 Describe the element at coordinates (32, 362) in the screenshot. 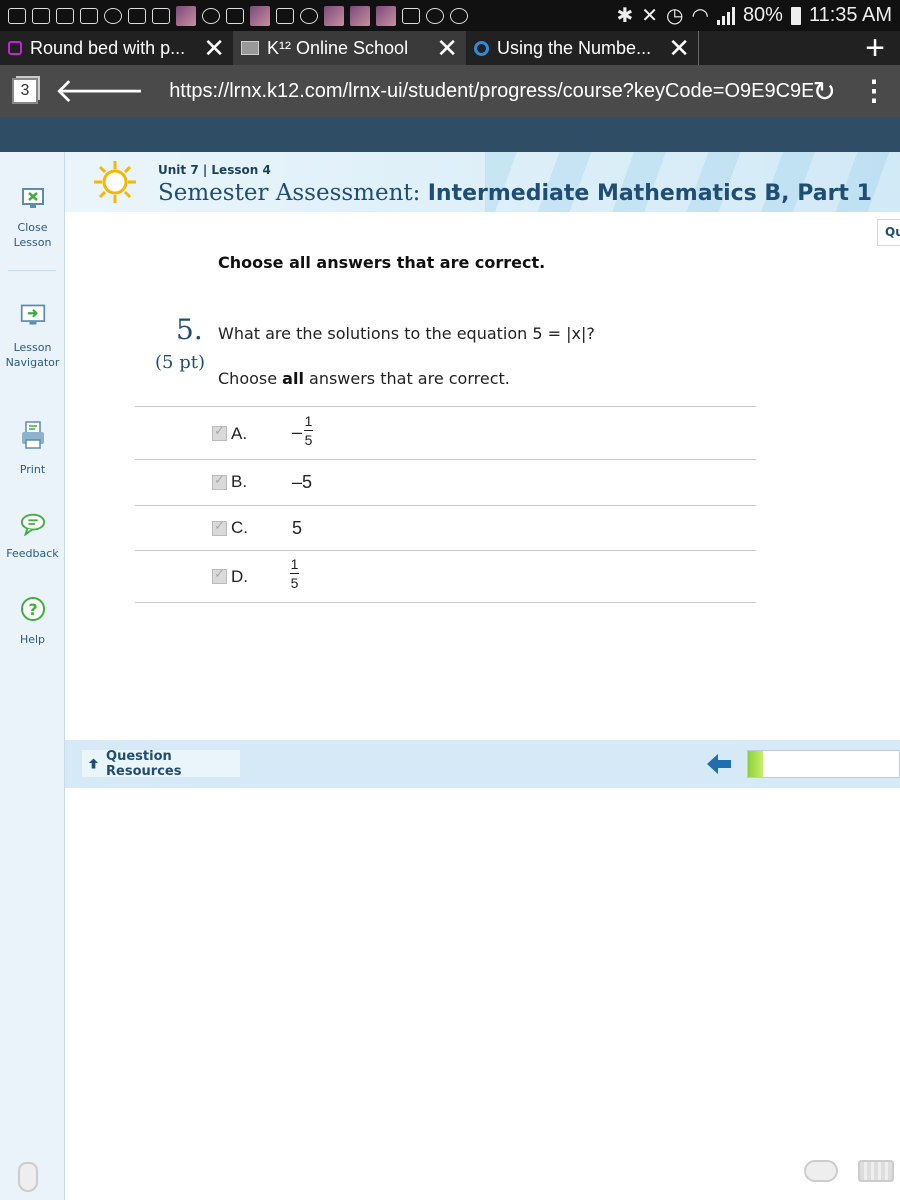

I see `lesson-navigator-label-2: Navigator` at that location.